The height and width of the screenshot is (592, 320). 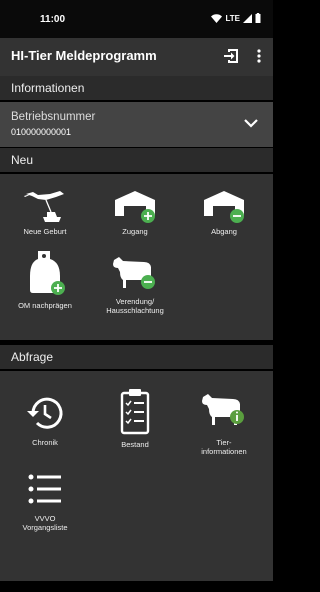 I want to click on app-bar: HI-Tier Meldeprogramm, so click(x=136, y=57).